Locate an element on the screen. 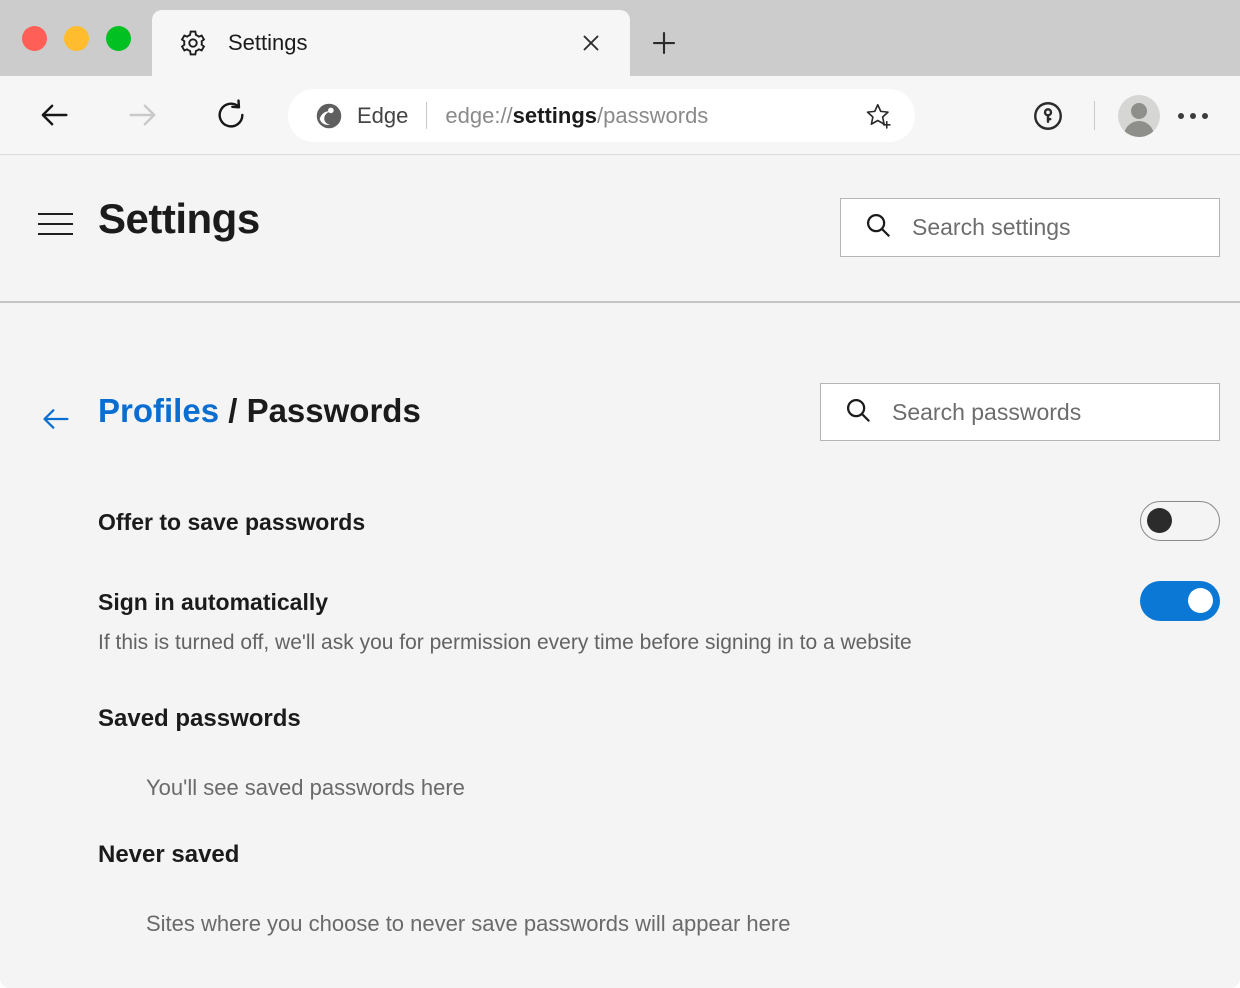 This screenshot has height=988, width=1240. avatar is located at coordinates (1139, 115).